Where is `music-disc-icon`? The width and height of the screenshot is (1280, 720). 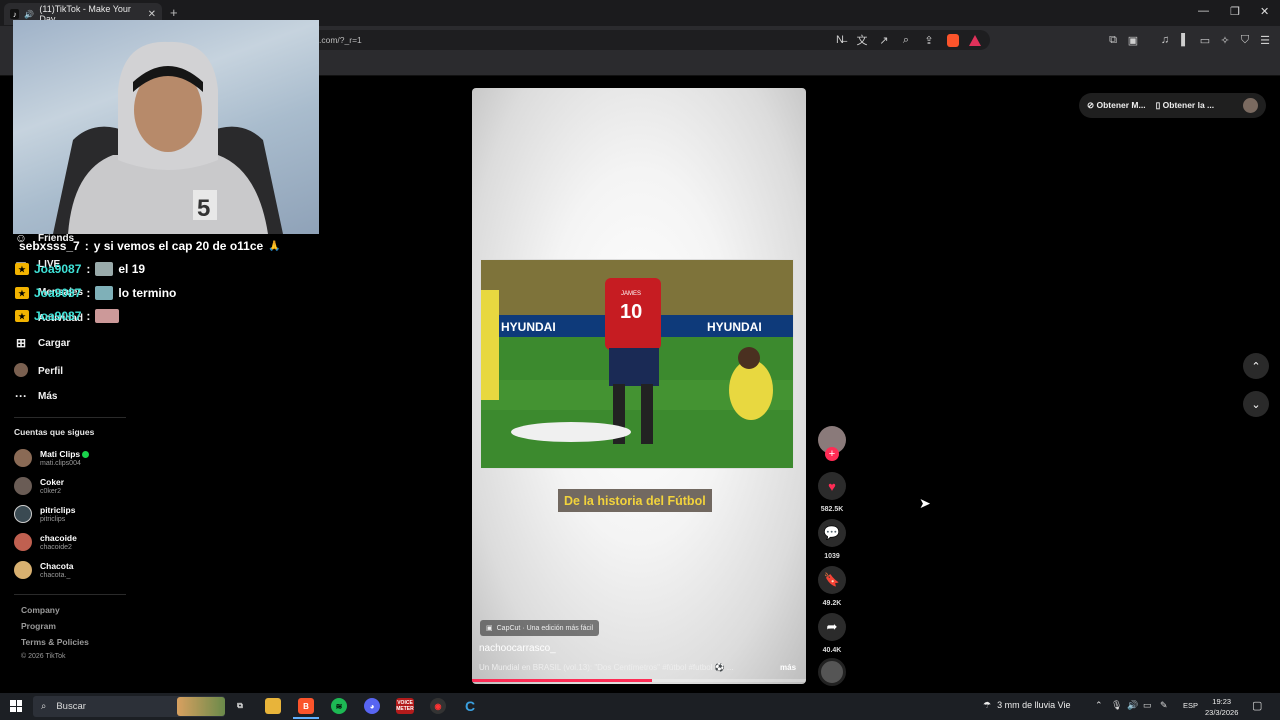 music-disc-icon is located at coordinates (832, 672).